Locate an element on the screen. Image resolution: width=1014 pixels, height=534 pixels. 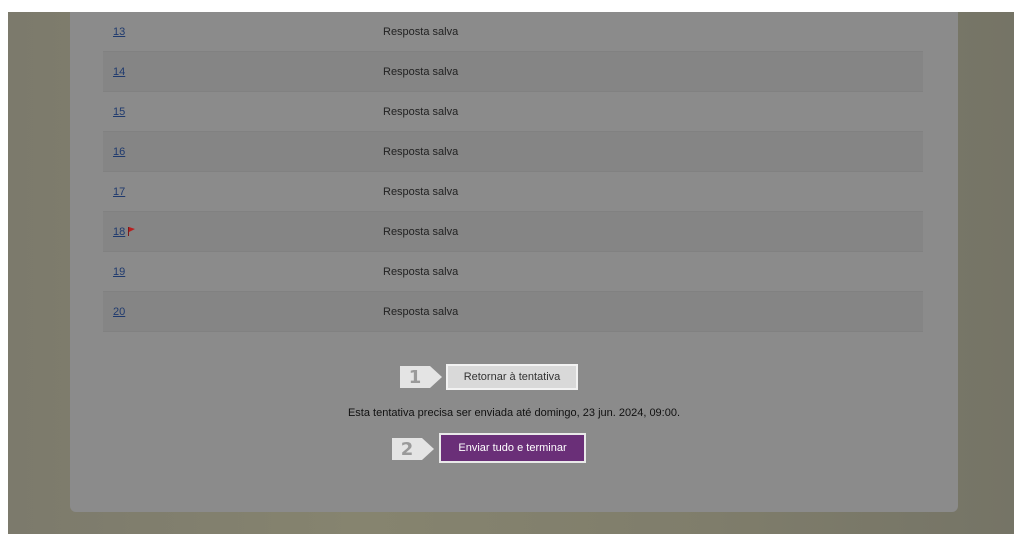
step-2-number: 2 is located at coordinates (407, 449).